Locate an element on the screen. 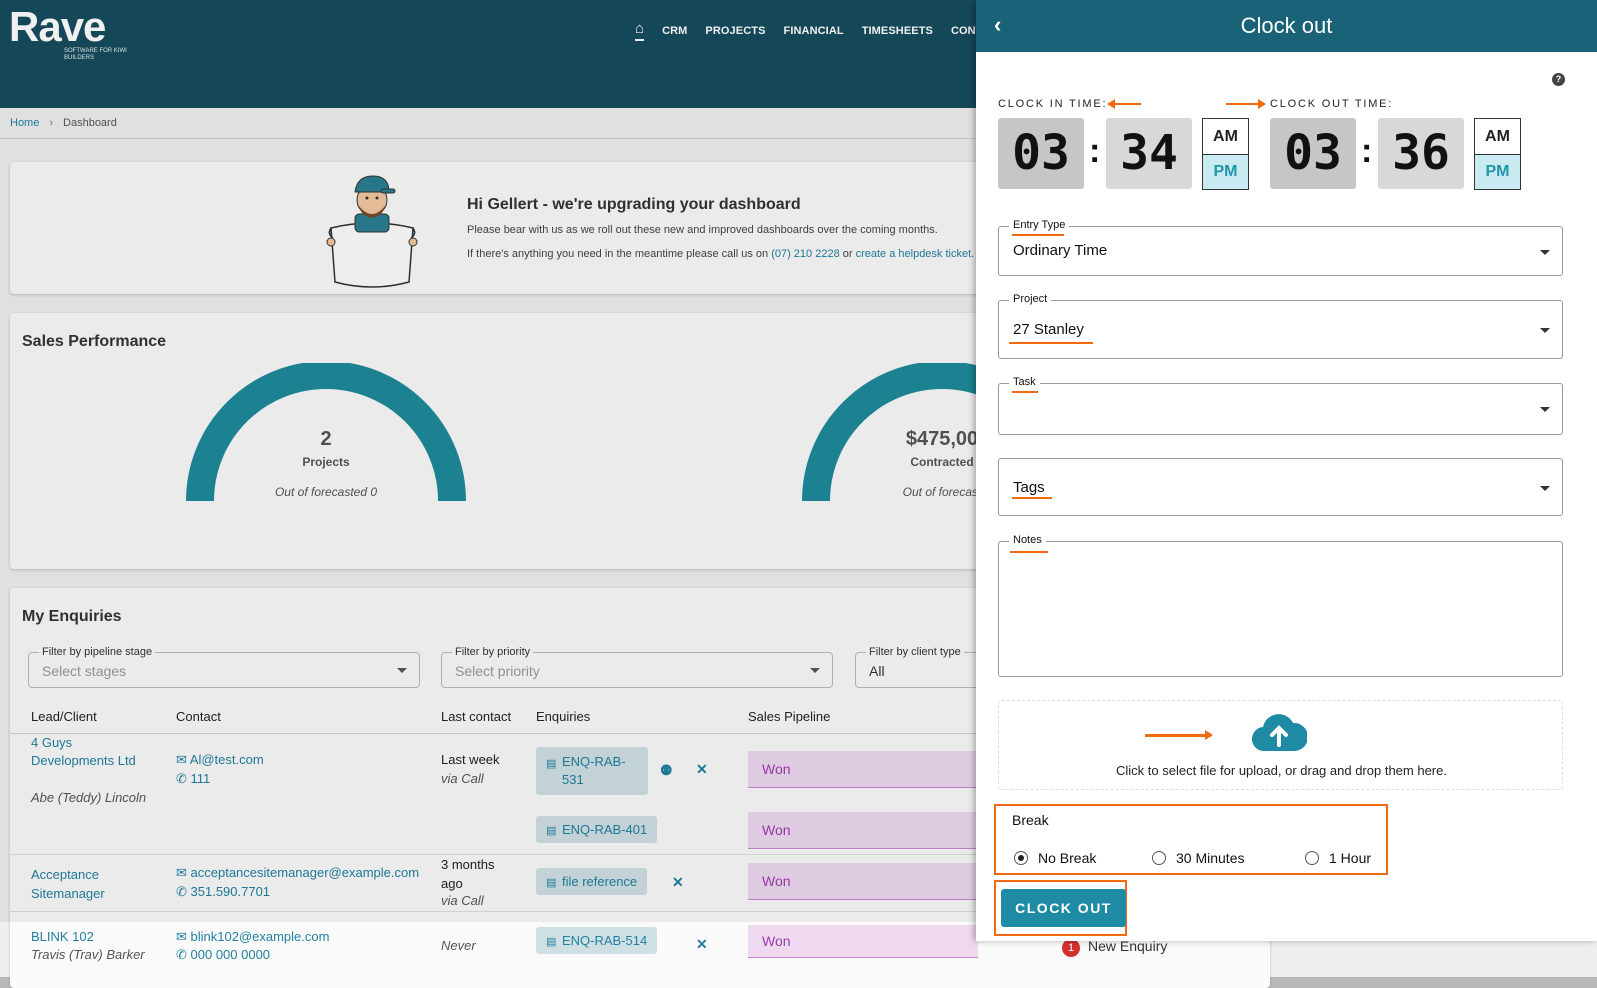  clock-in-label: CLOCK IN TIME: is located at coordinates (1053, 104).